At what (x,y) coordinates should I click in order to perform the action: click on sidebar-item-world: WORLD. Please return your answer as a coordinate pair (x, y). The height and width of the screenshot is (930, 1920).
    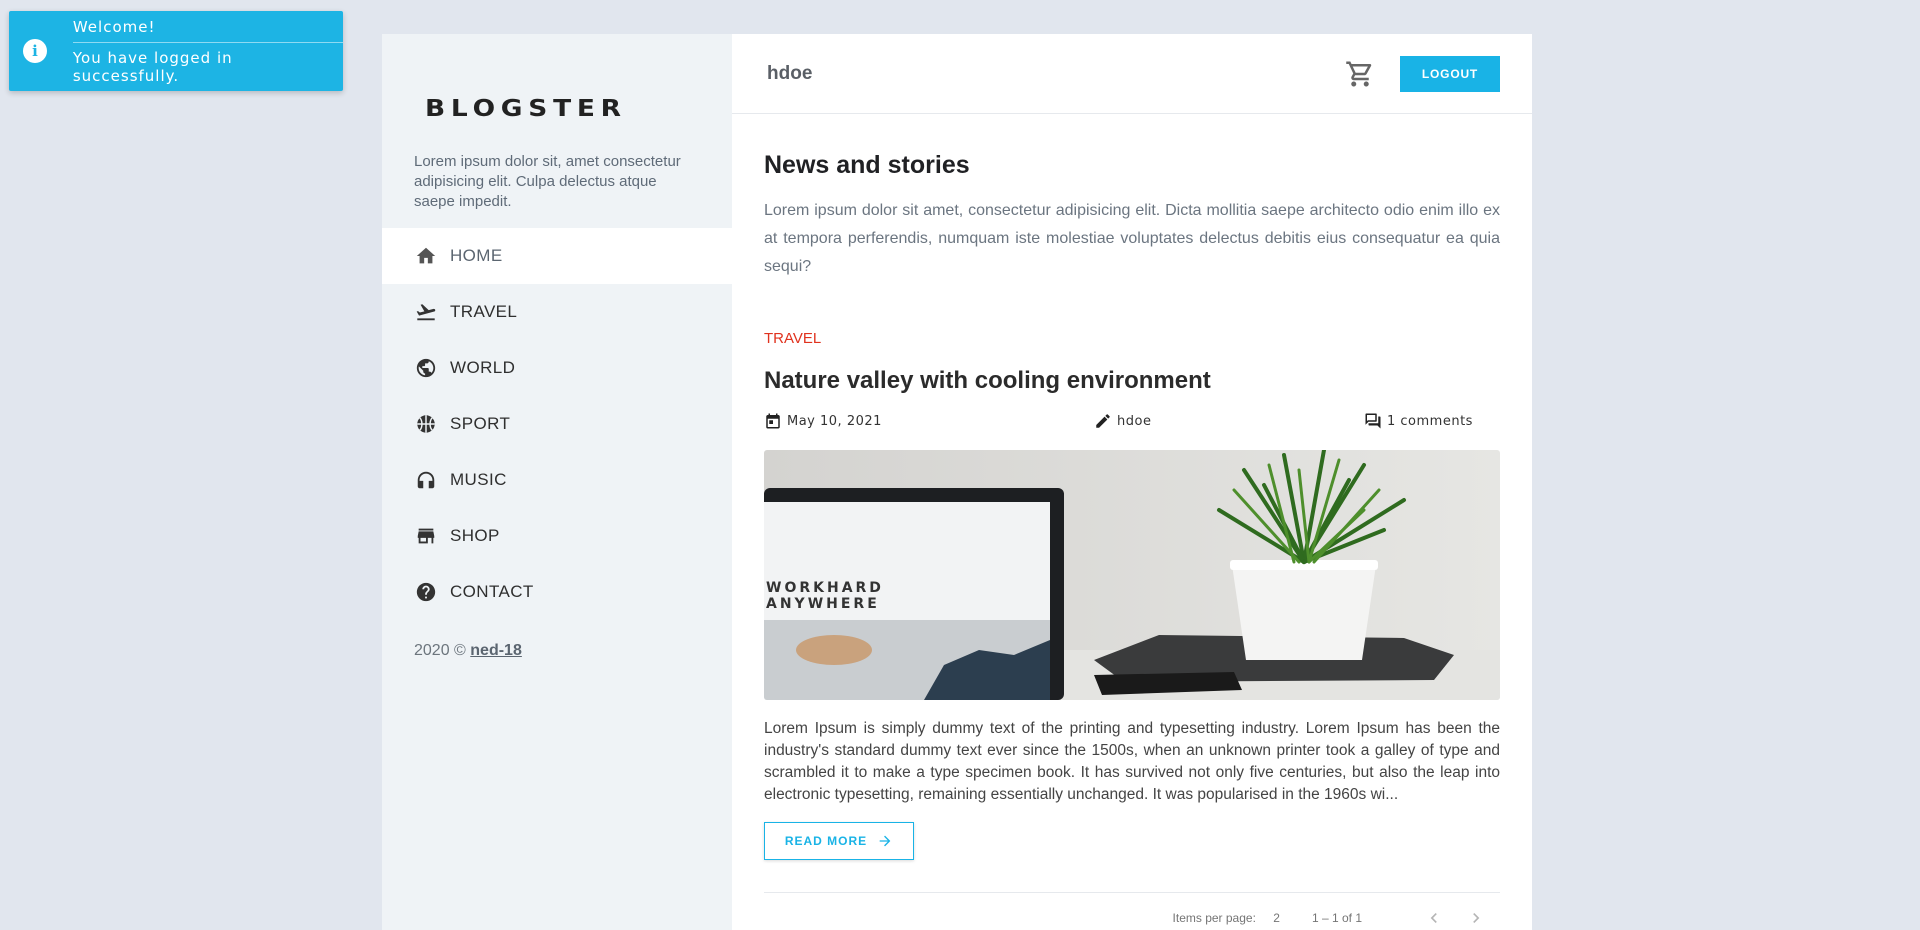
    Looking at the image, I should click on (557, 368).